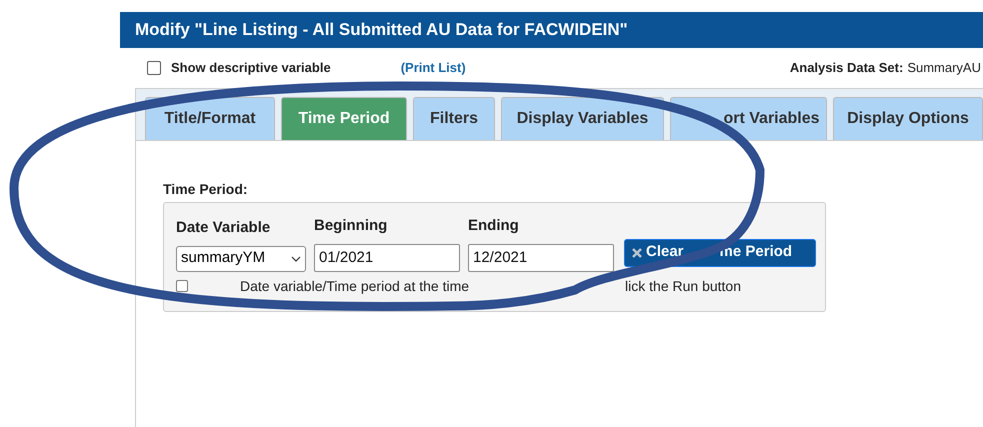  What do you see at coordinates (582, 118) in the screenshot?
I see `tab: Display Variables` at bounding box center [582, 118].